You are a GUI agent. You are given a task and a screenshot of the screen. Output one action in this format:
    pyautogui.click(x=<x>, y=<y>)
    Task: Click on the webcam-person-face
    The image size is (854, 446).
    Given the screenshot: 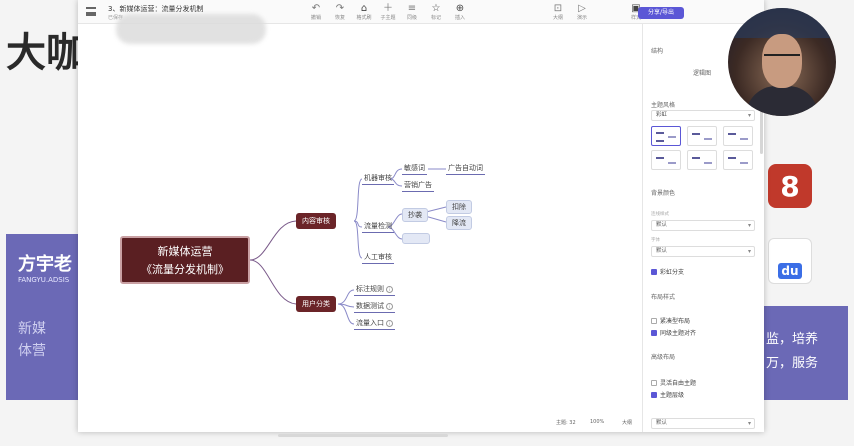 What is the action you would take?
    pyautogui.click(x=782, y=61)
    